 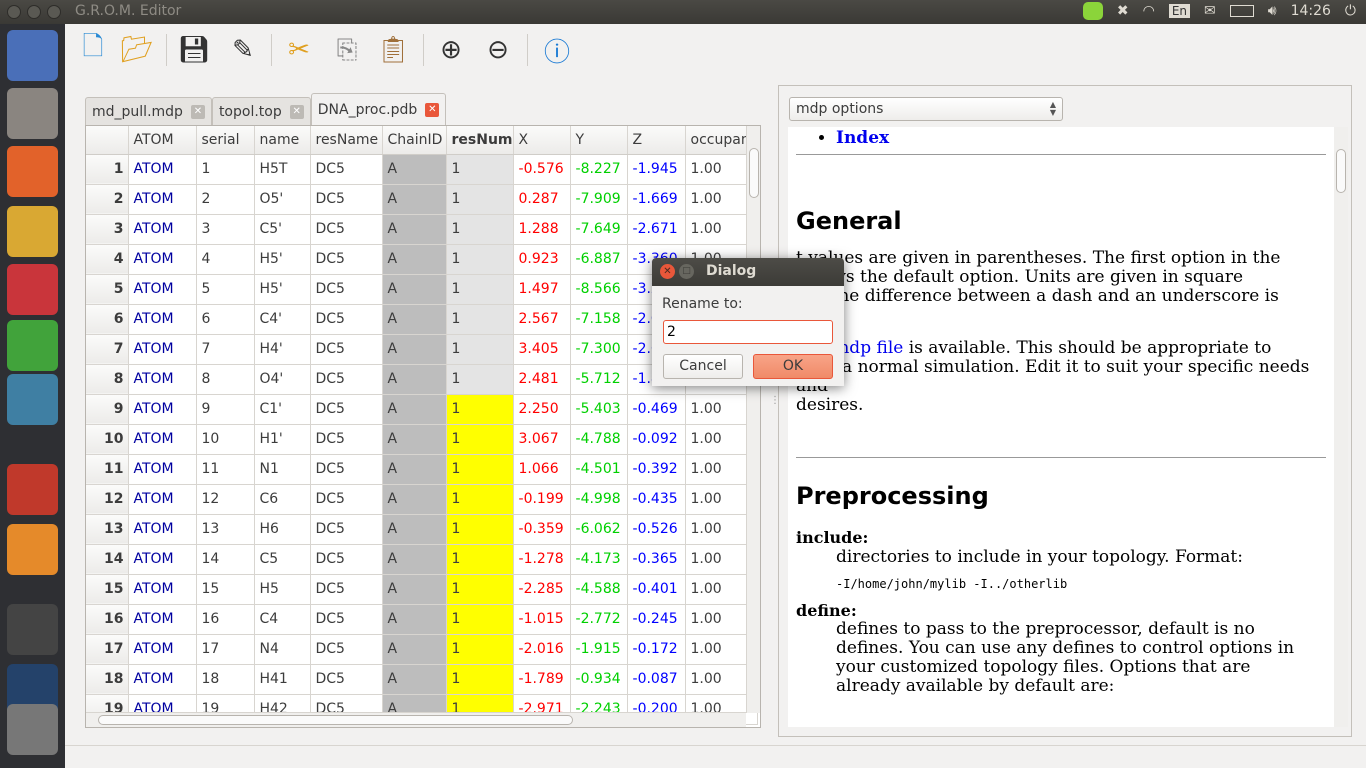 I want to click on table-row: 17 ATOM 17 N4 DC5 A 1 -2.016 -1.915 -0.172 1.00, so click(x=422, y=649).